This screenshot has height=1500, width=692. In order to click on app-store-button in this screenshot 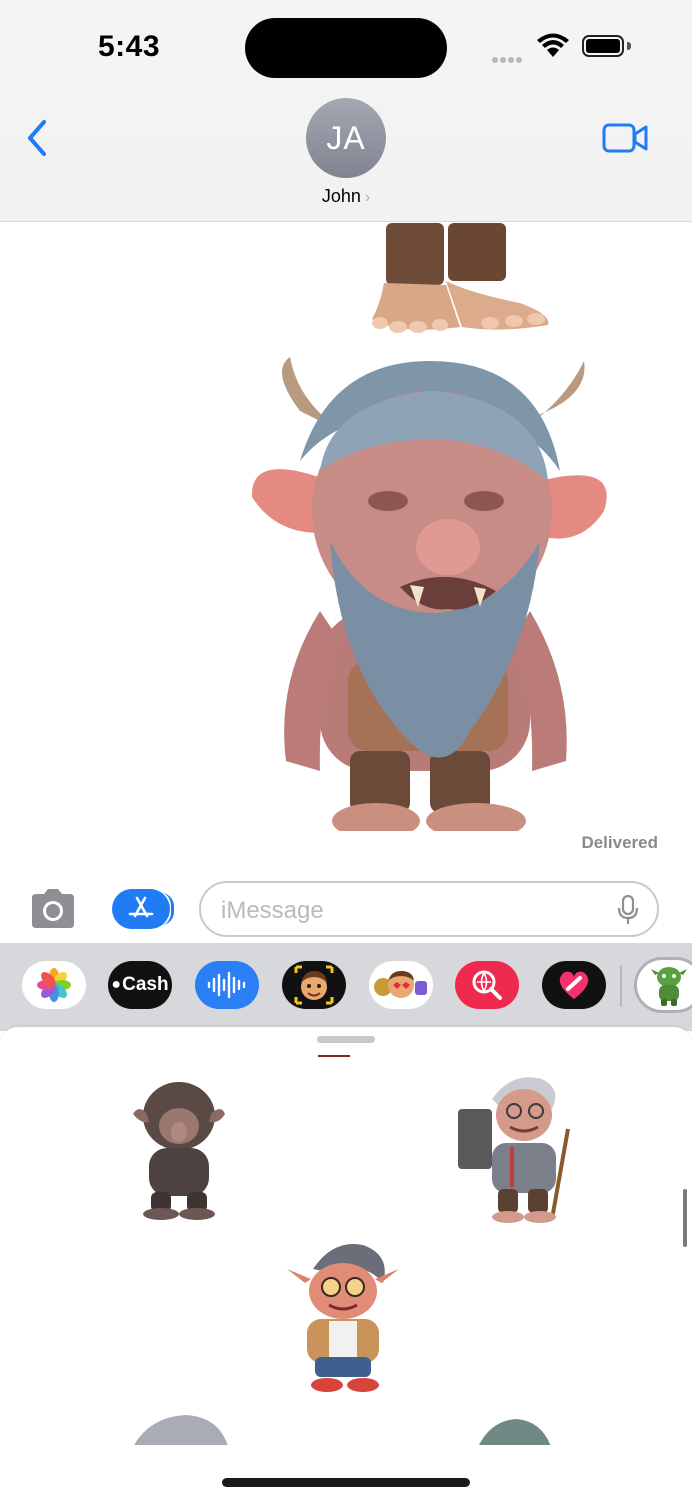, I will do `click(143, 909)`.